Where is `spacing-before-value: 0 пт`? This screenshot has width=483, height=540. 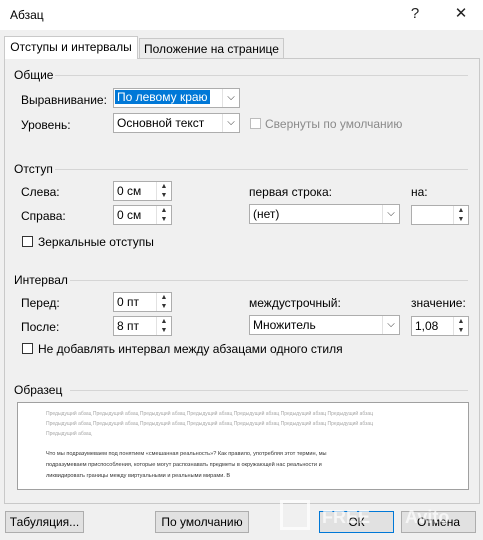
spacing-before-value: 0 пт is located at coordinates (128, 302).